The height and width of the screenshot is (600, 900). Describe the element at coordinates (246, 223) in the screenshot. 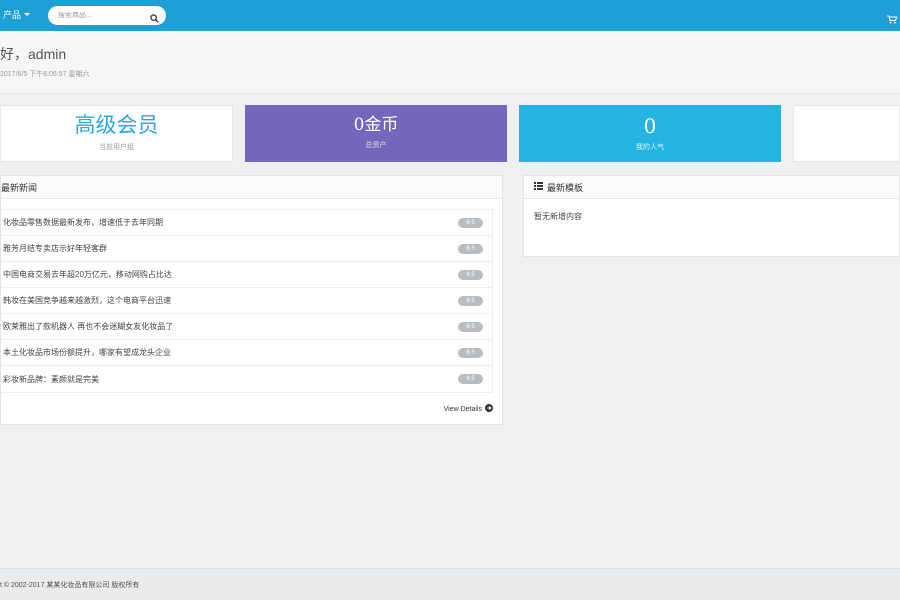

I see `list-item: 化妆品零售数据最新发布，增速低于去年同期 6.5` at that location.